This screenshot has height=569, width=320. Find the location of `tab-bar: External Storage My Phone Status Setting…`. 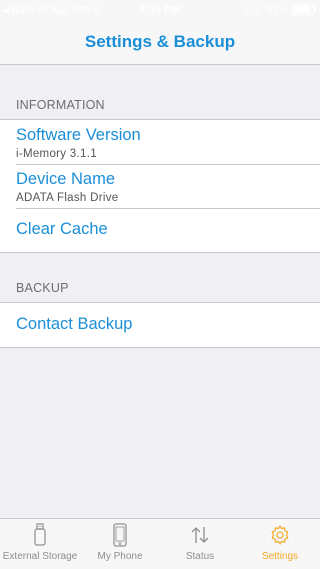

tab-bar: External Storage My Phone Status Setting… is located at coordinates (160, 543).